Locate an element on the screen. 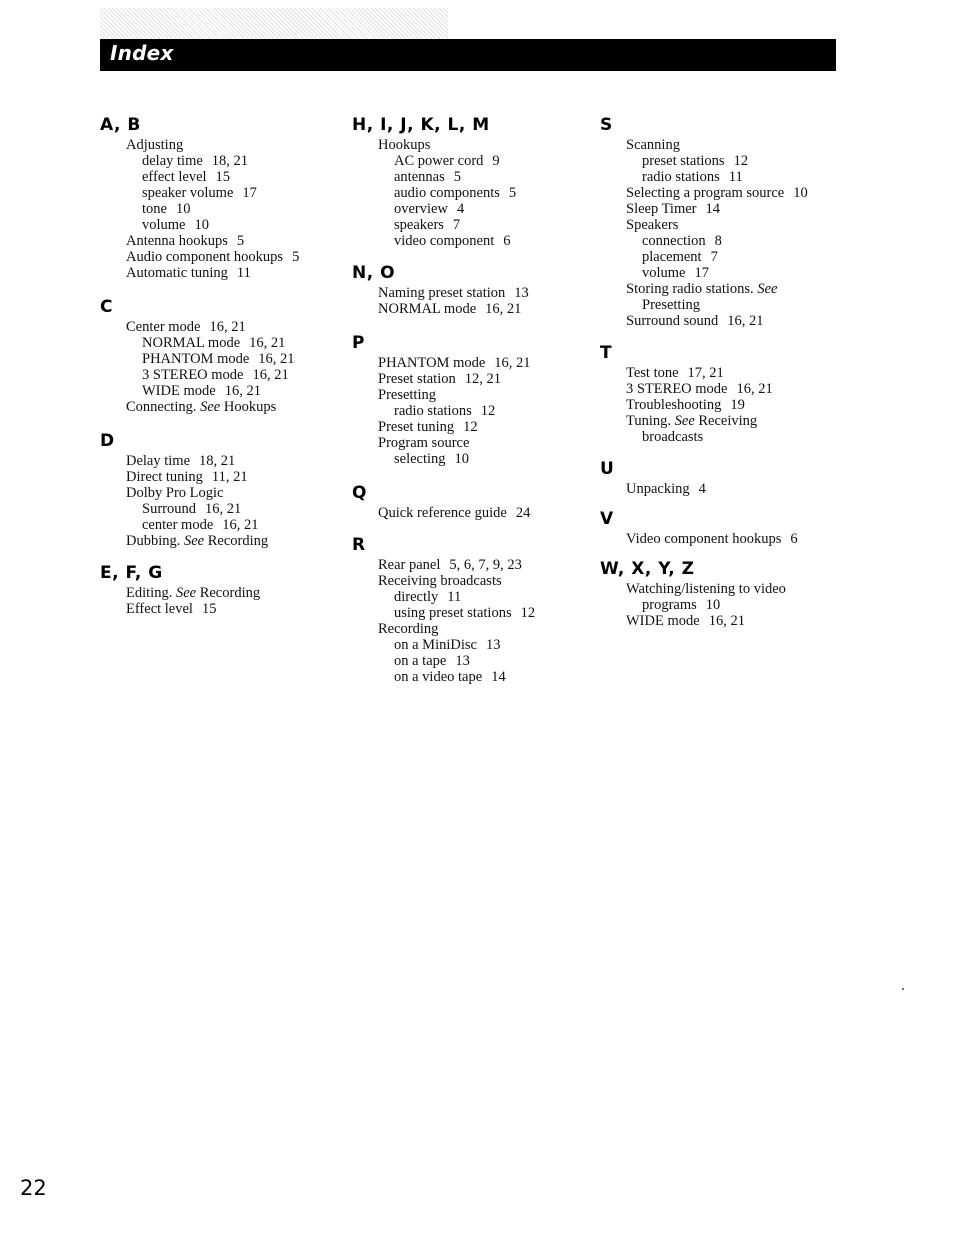 This screenshot has width=954, height=1235. index-subentry: speaker volume 17 is located at coordinates (212, 193).